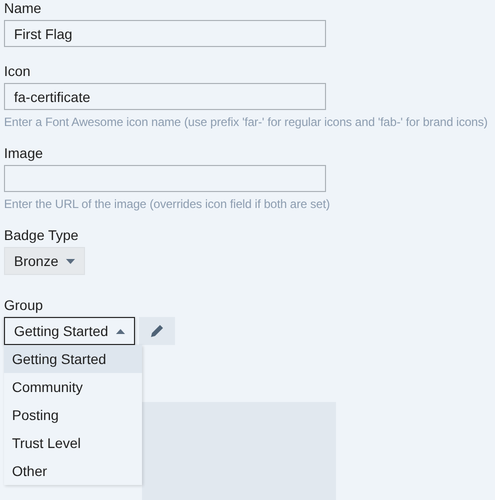  I want to click on menu-item: Other, so click(73, 471).